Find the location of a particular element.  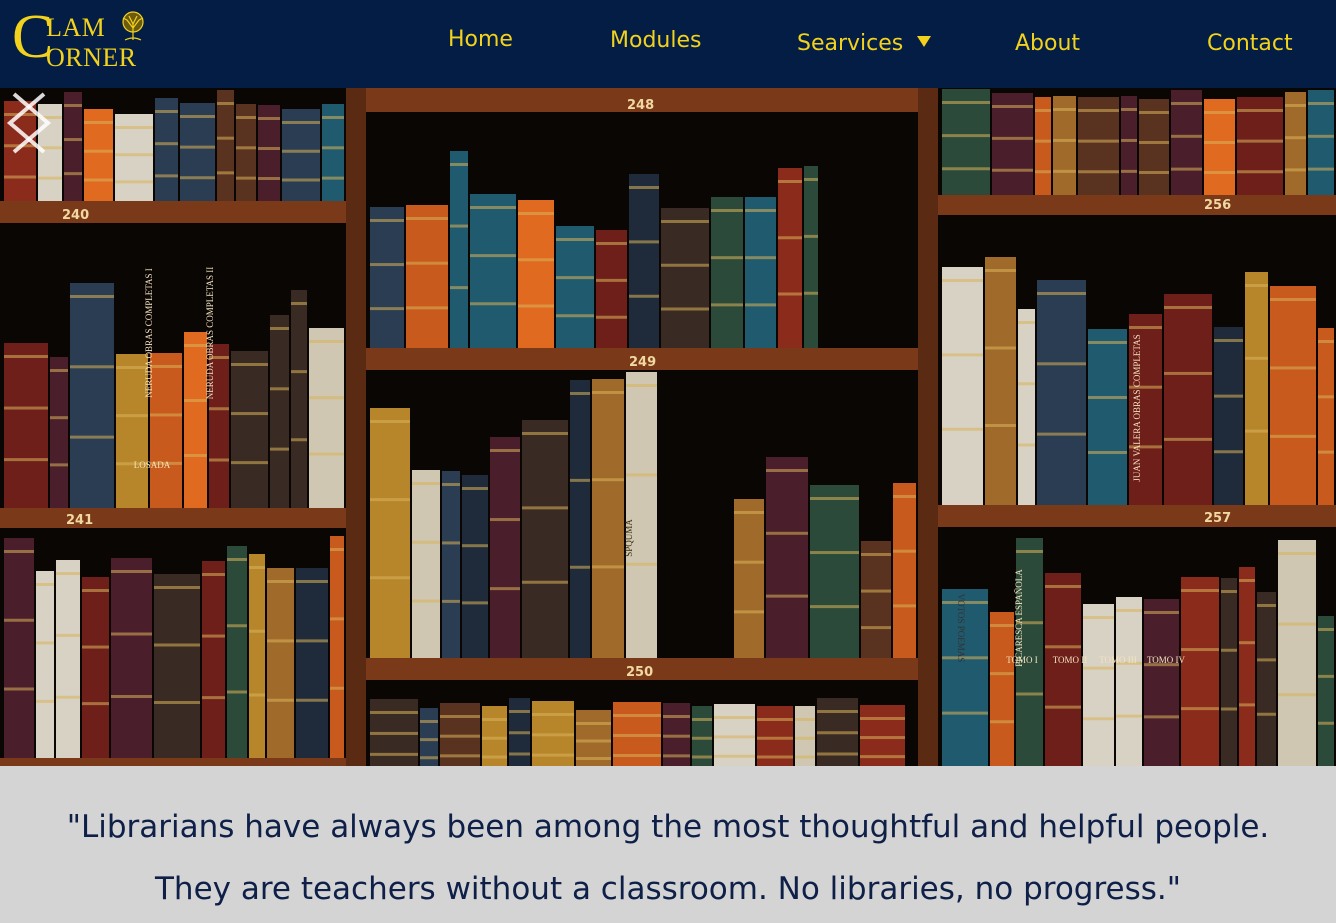

caret-down-icon is located at coordinates (924, 41).